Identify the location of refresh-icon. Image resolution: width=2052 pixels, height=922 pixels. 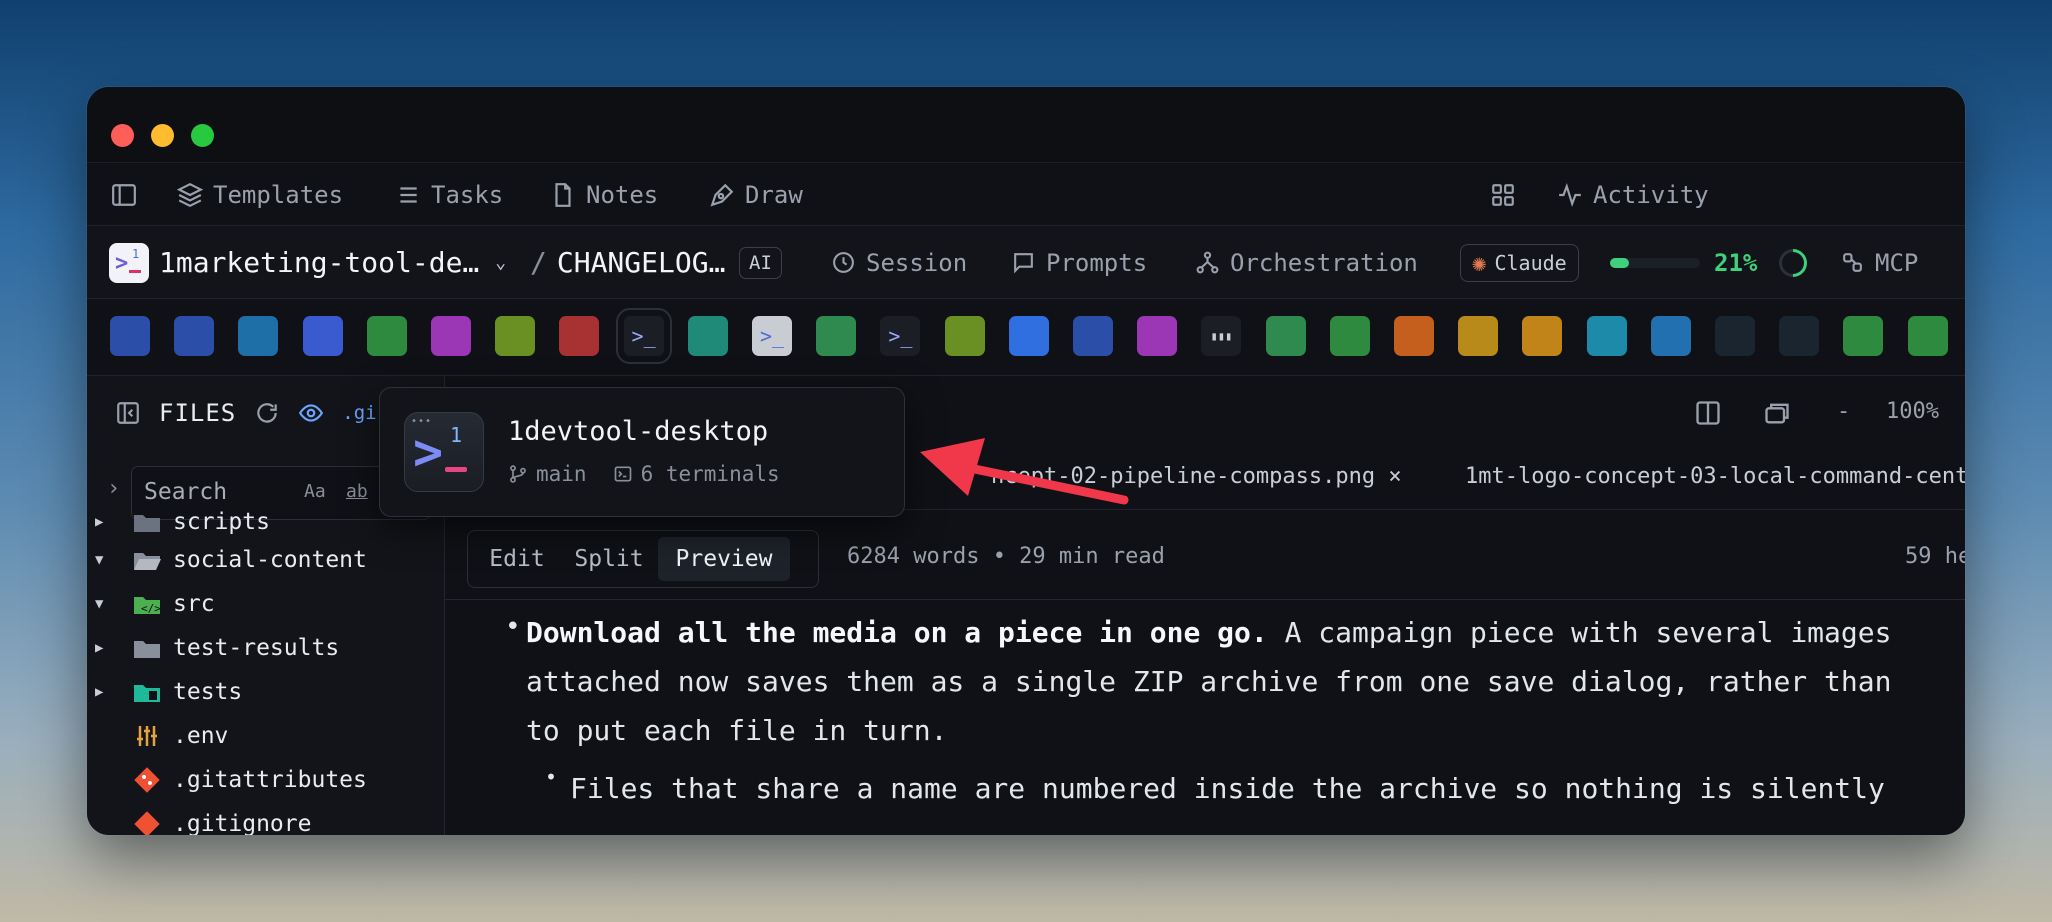
(267, 413).